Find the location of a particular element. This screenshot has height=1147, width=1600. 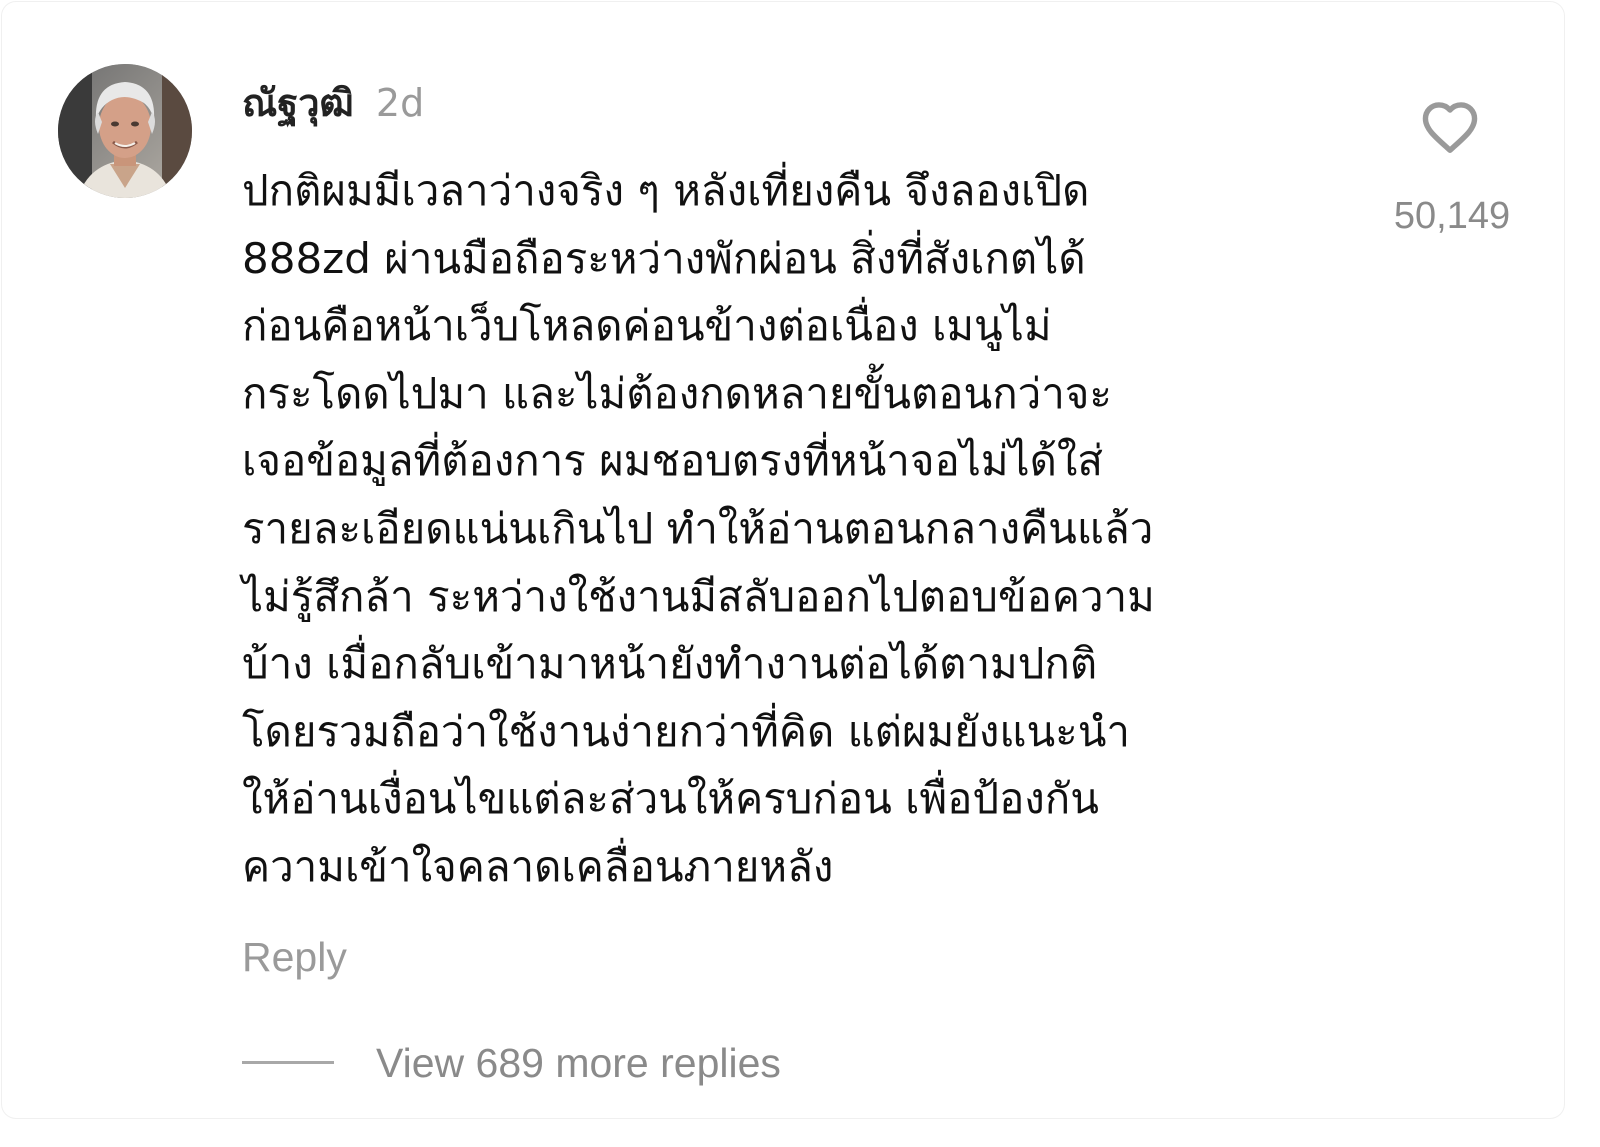

avatar is located at coordinates (125, 131).